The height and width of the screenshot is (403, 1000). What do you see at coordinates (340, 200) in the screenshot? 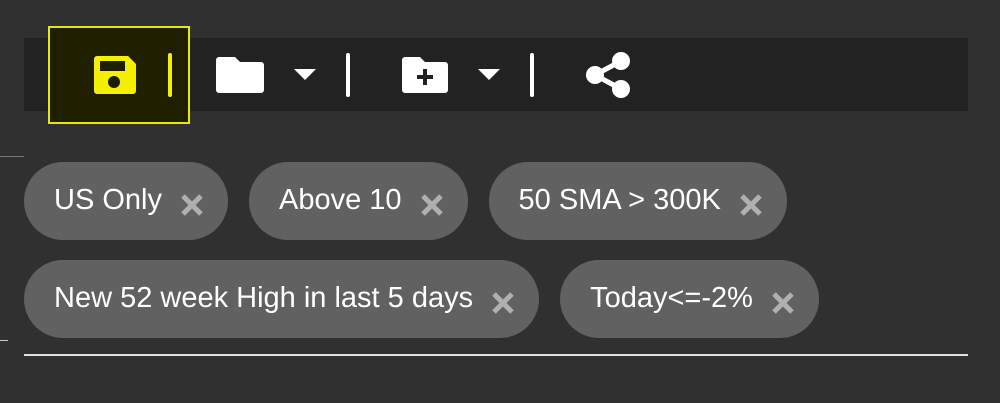
I see `filter-label: Above 10` at bounding box center [340, 200].